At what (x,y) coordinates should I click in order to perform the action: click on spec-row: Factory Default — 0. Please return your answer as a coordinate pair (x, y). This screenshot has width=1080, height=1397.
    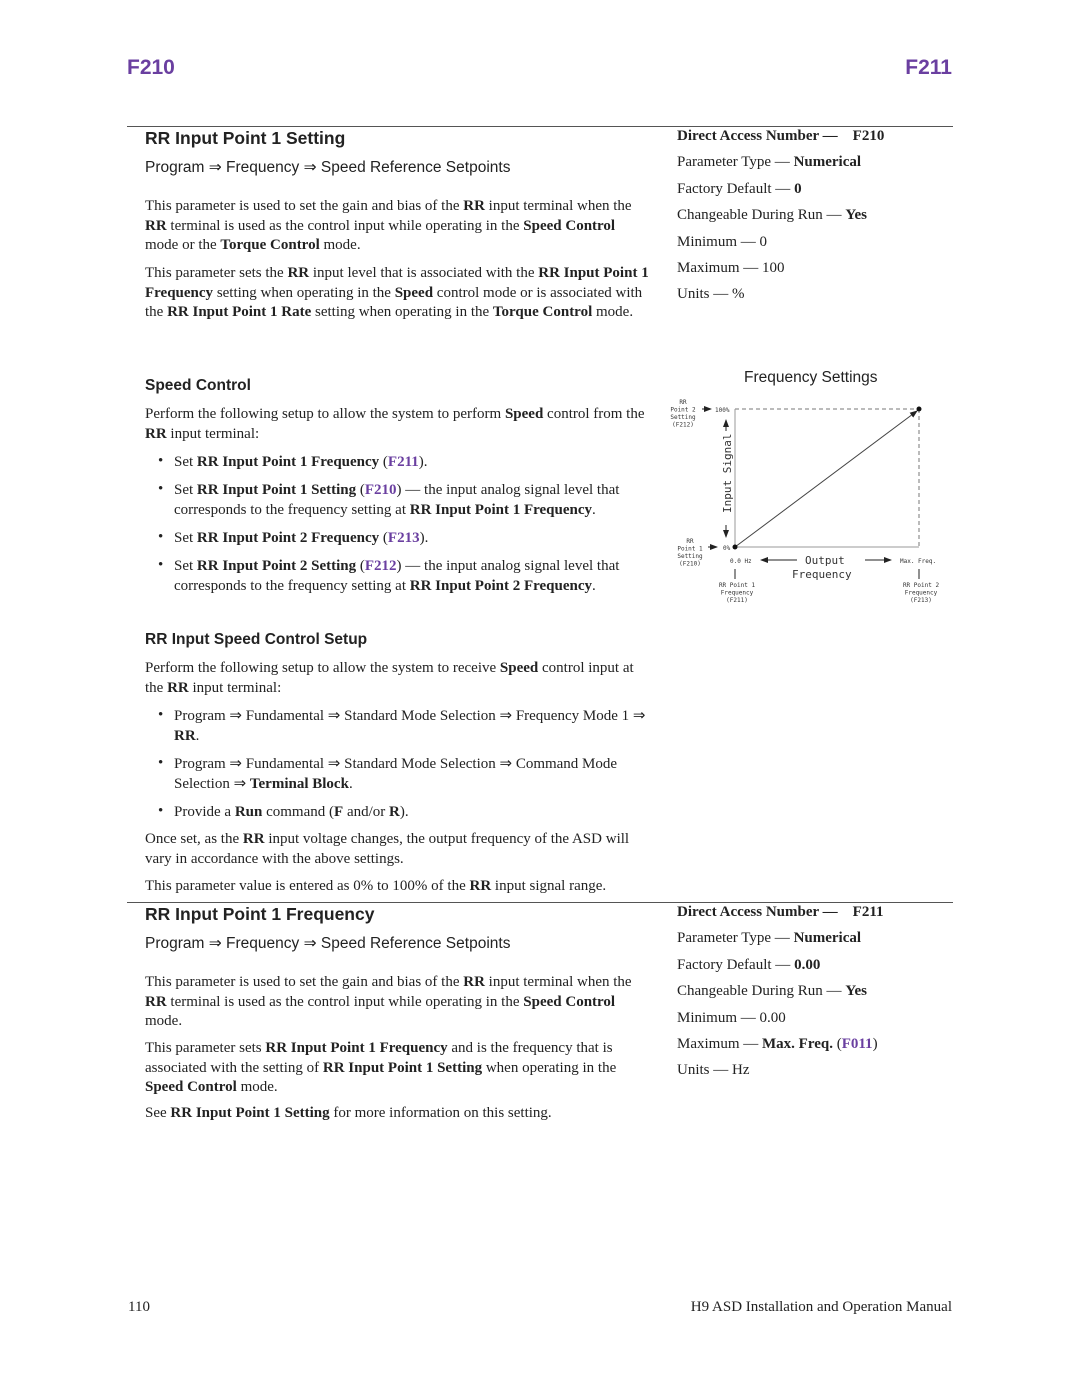
    Looking at the image, I should click on (739, 189).